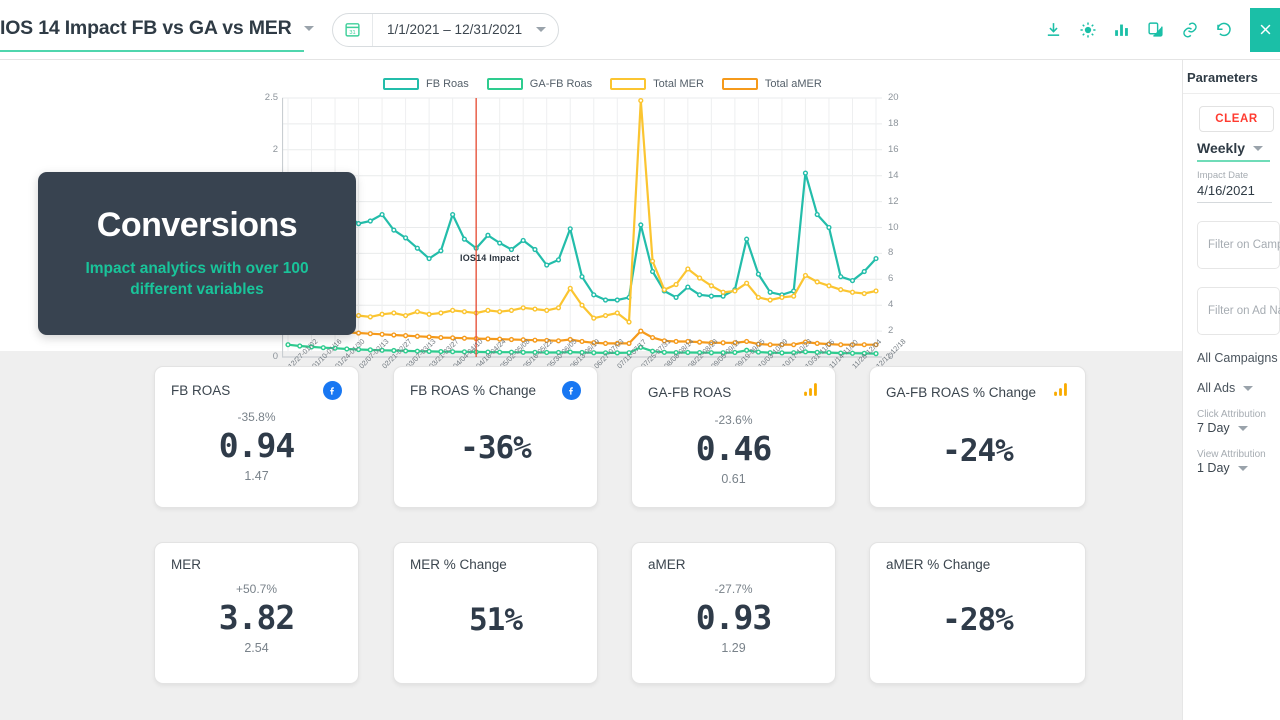 This screenshot has width=1280, height=720. Describe the element at coordinates (1087, 29) in the screenshot. I see `refresh-sparkle-icon` at that location.